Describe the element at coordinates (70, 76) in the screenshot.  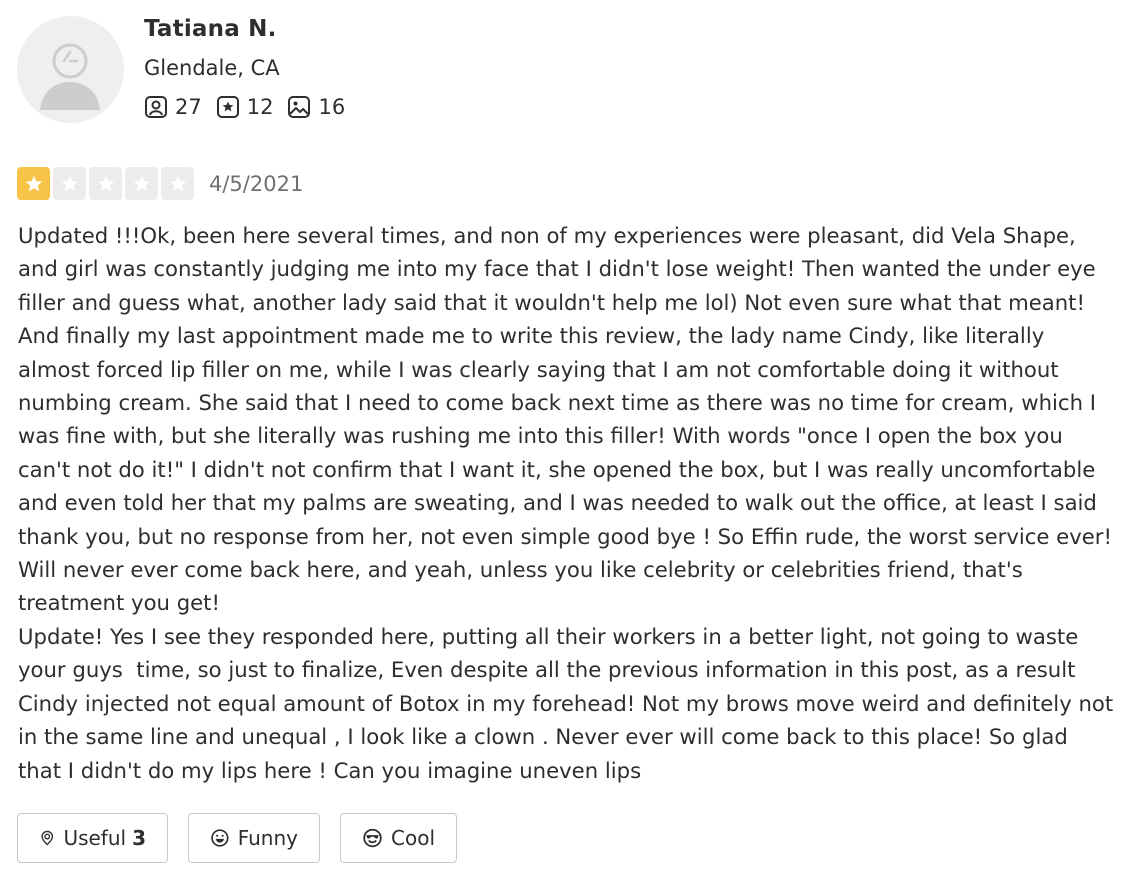
I see `default-avatar-icon` at that location.